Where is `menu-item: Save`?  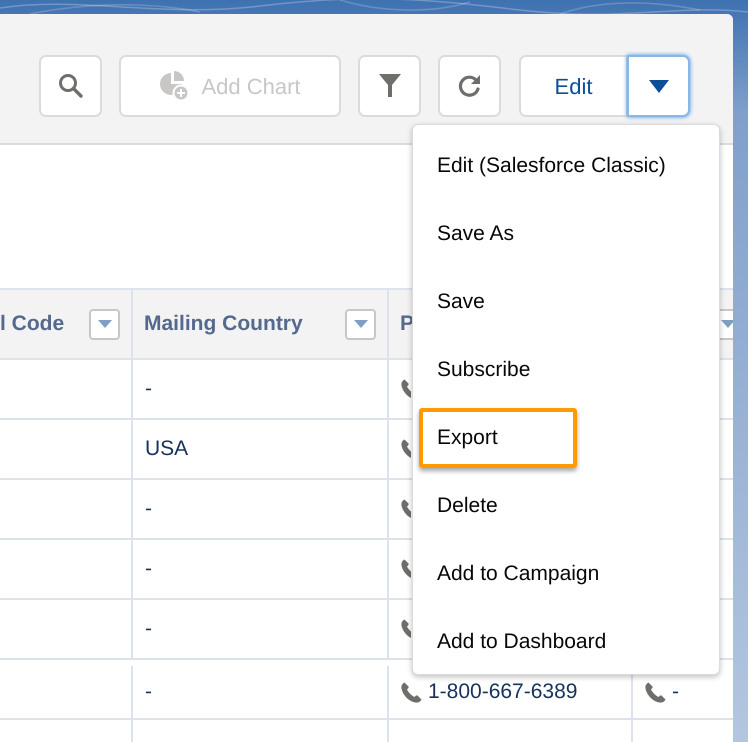 menu-item: Save is located at coordinates (498, 302).